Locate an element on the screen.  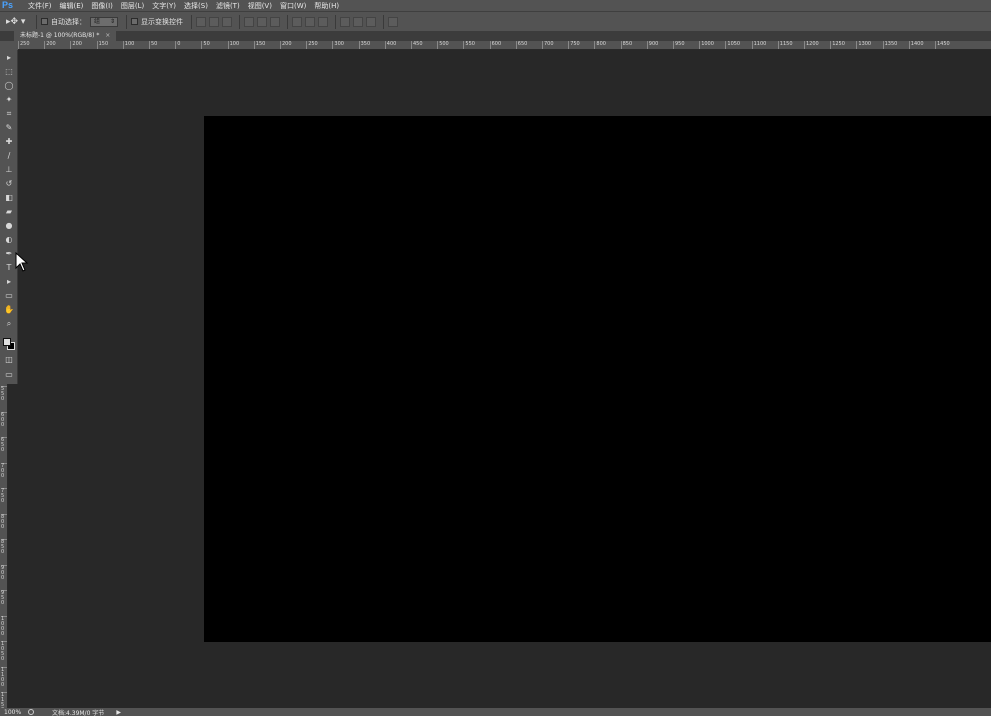
healing-icon: ✚ is located at coordinates (9, 141).